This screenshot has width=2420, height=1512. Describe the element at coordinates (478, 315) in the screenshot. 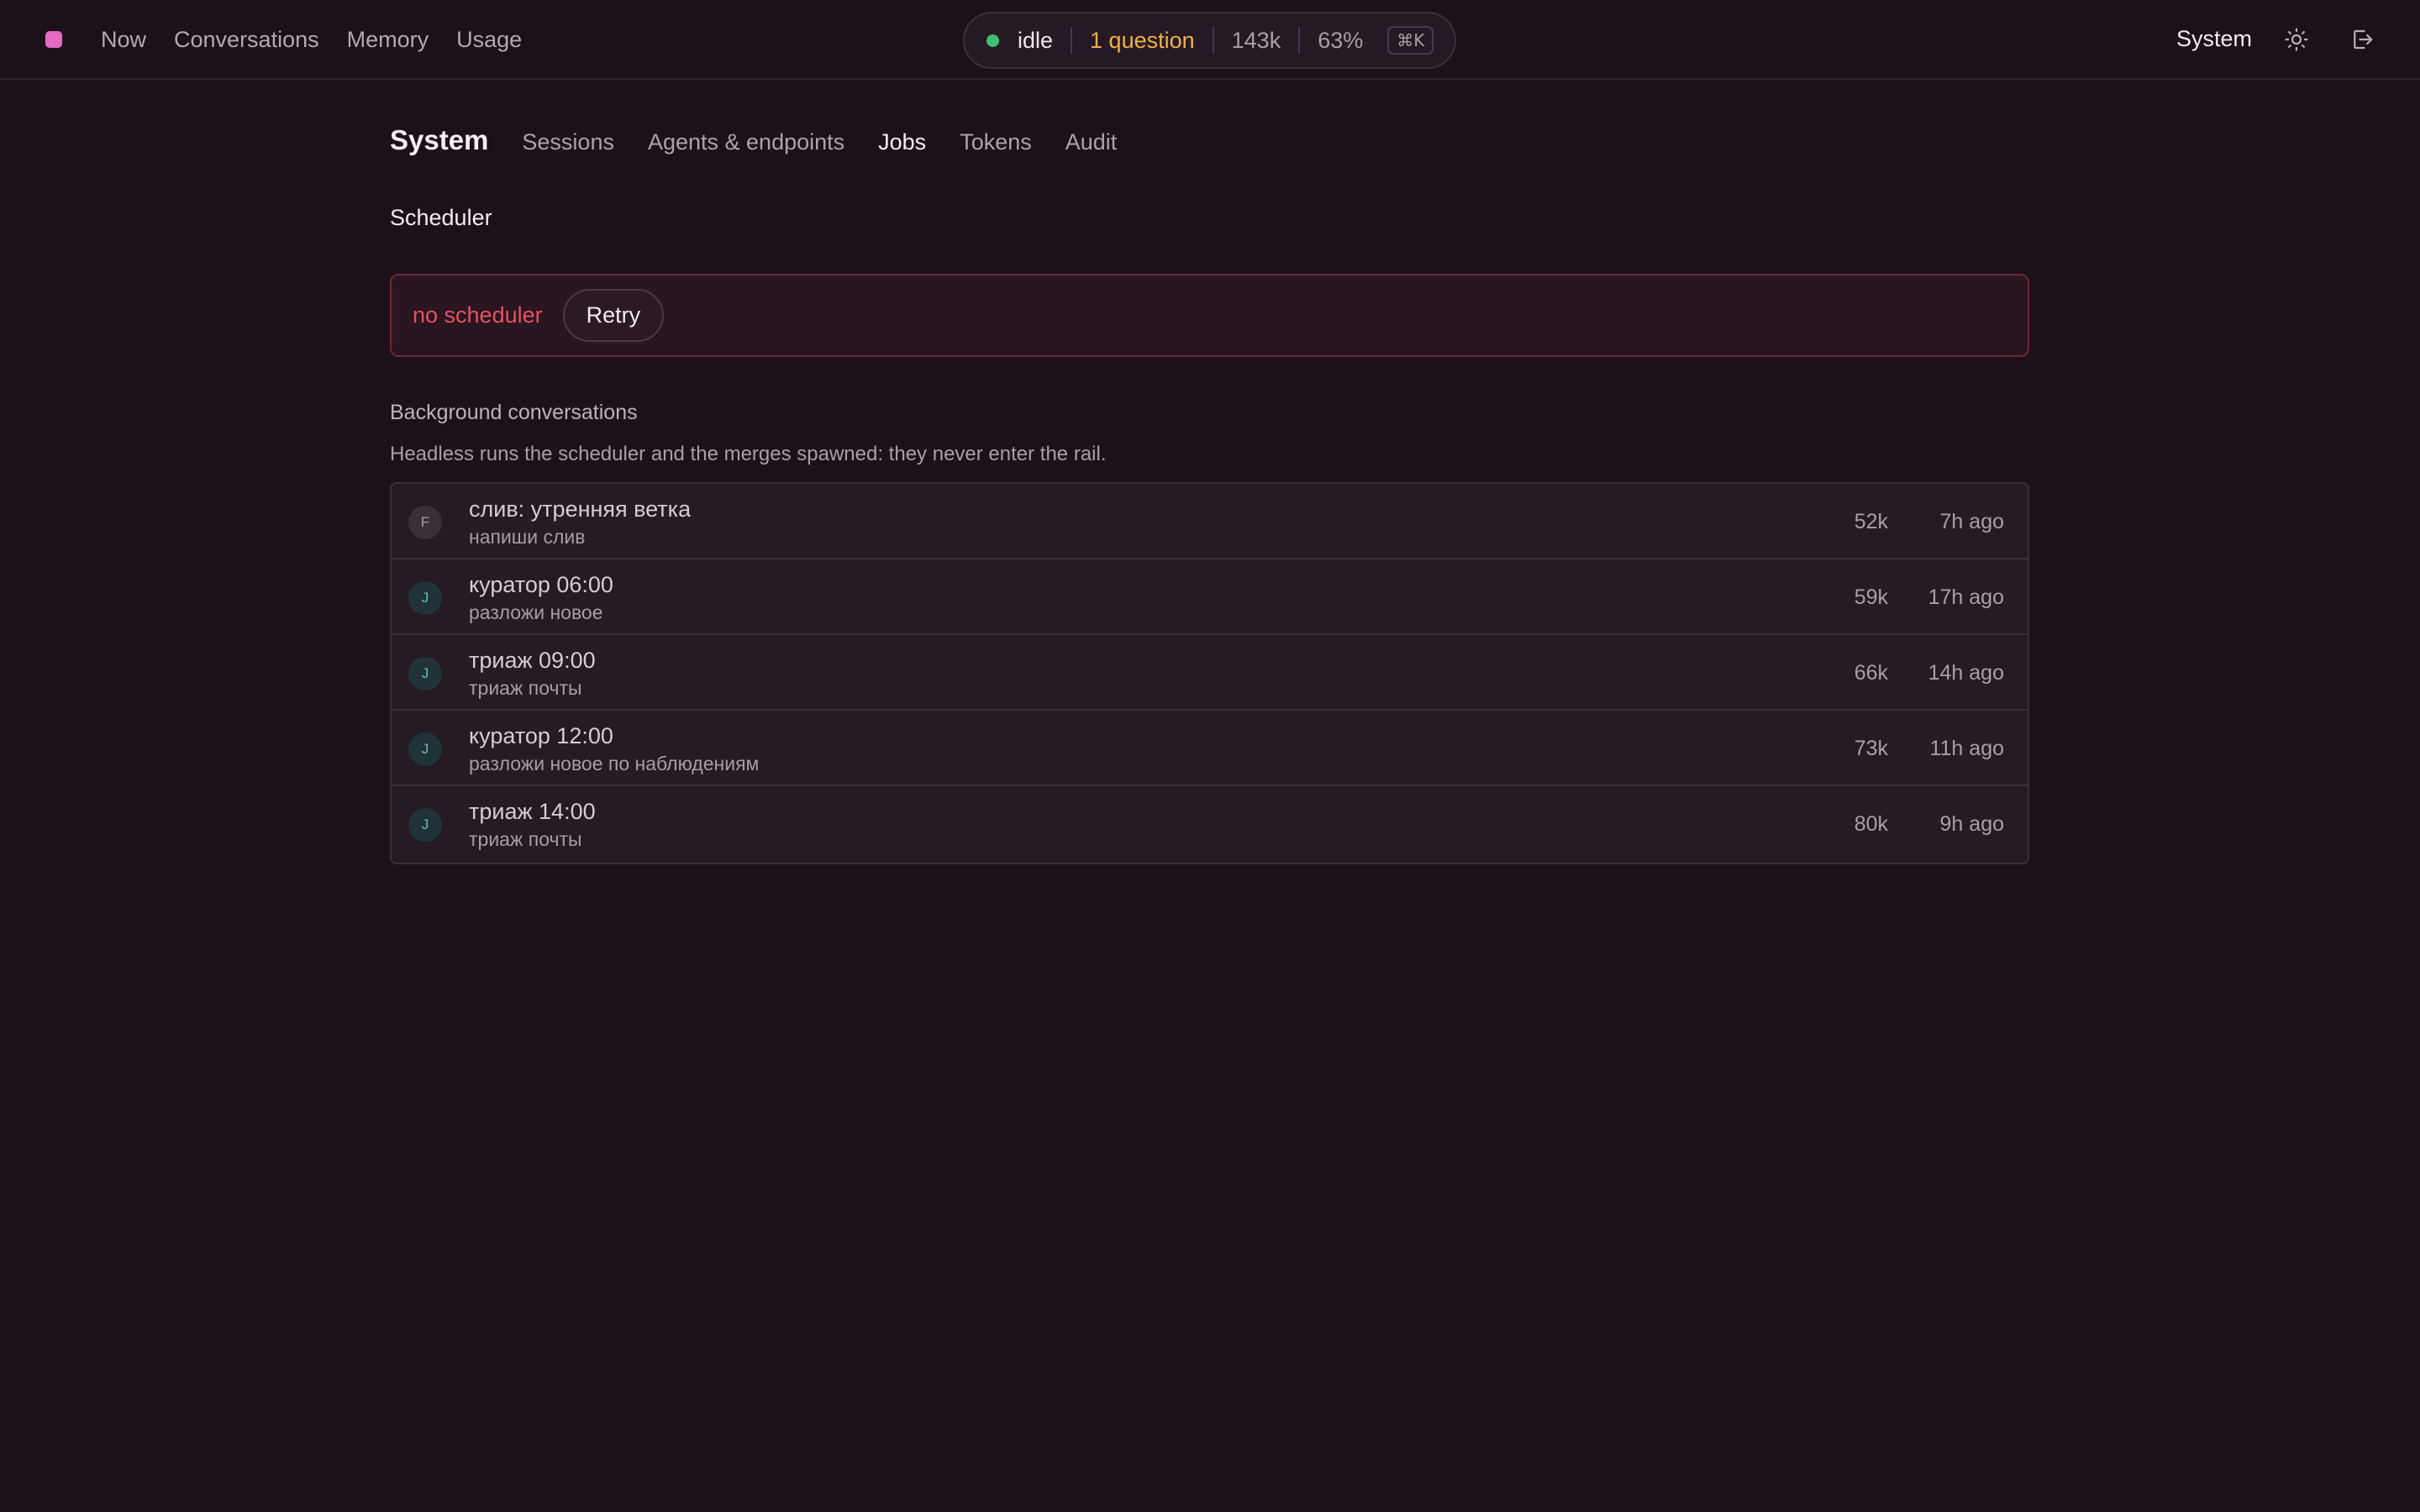

I see `scheduler-error-message: no scheduler` at that location.